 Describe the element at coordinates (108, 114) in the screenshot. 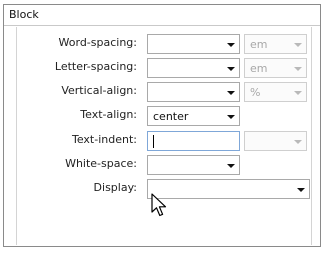

I see `text-align-label: Text-align:` at that location.